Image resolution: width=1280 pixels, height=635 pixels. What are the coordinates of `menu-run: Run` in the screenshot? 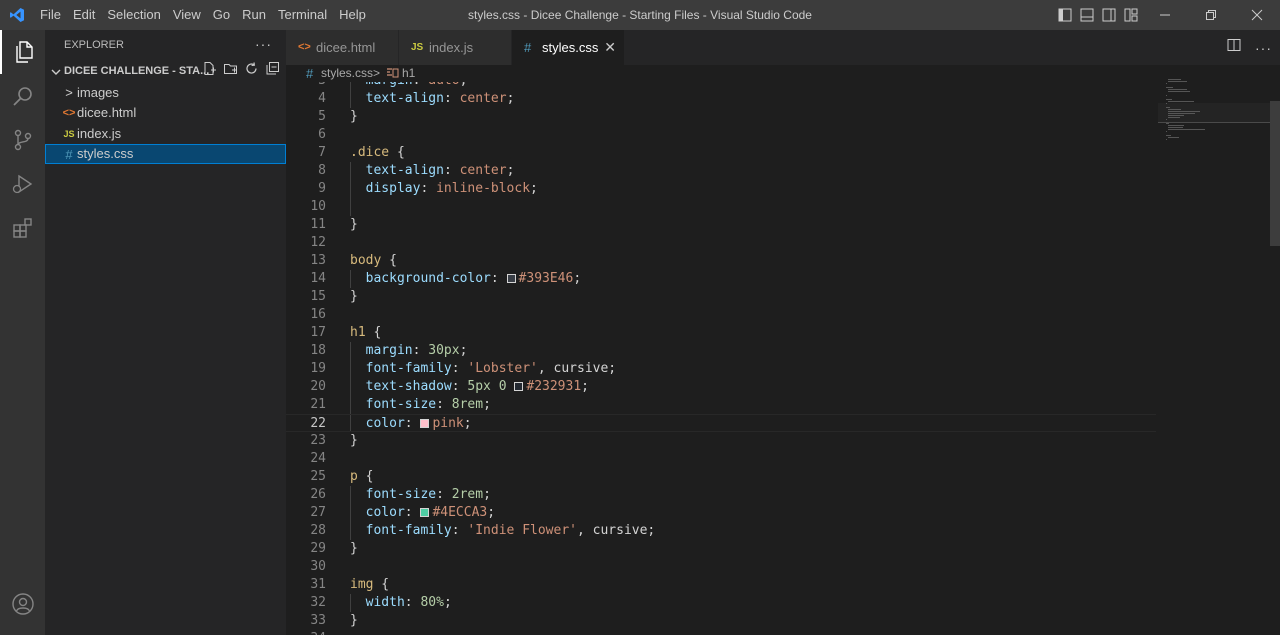 It's located at (254, 15).